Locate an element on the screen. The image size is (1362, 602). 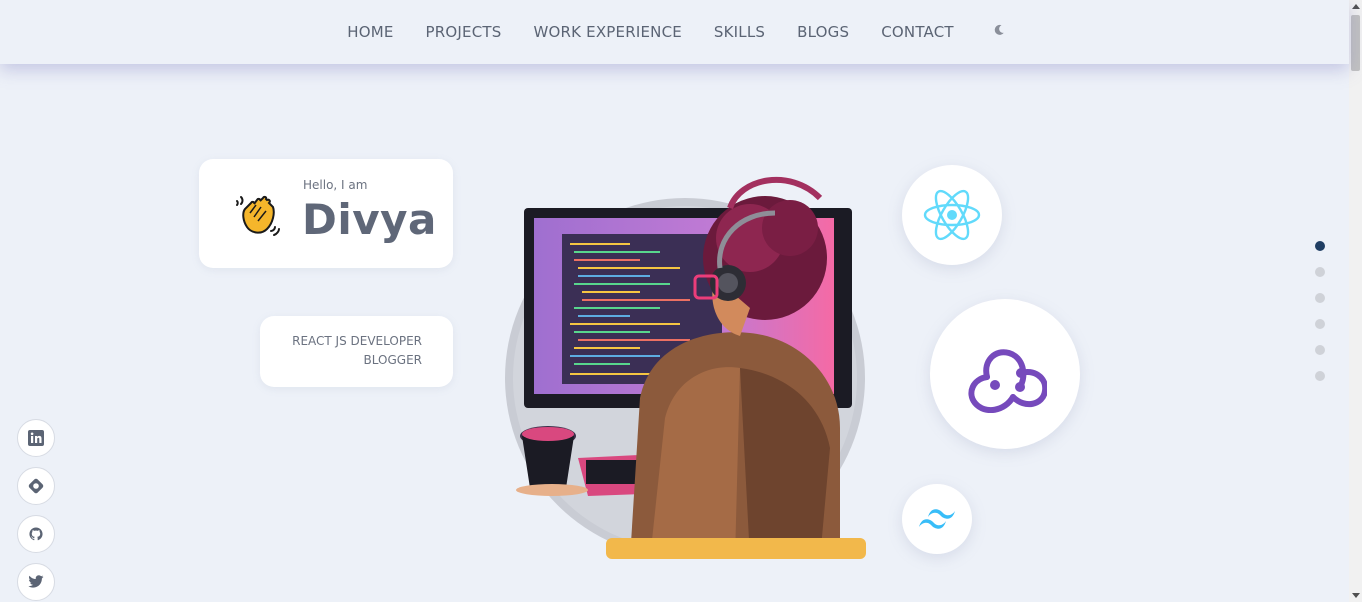
nav-item-blogs: BLOGS is located at coordinates (823, 32).